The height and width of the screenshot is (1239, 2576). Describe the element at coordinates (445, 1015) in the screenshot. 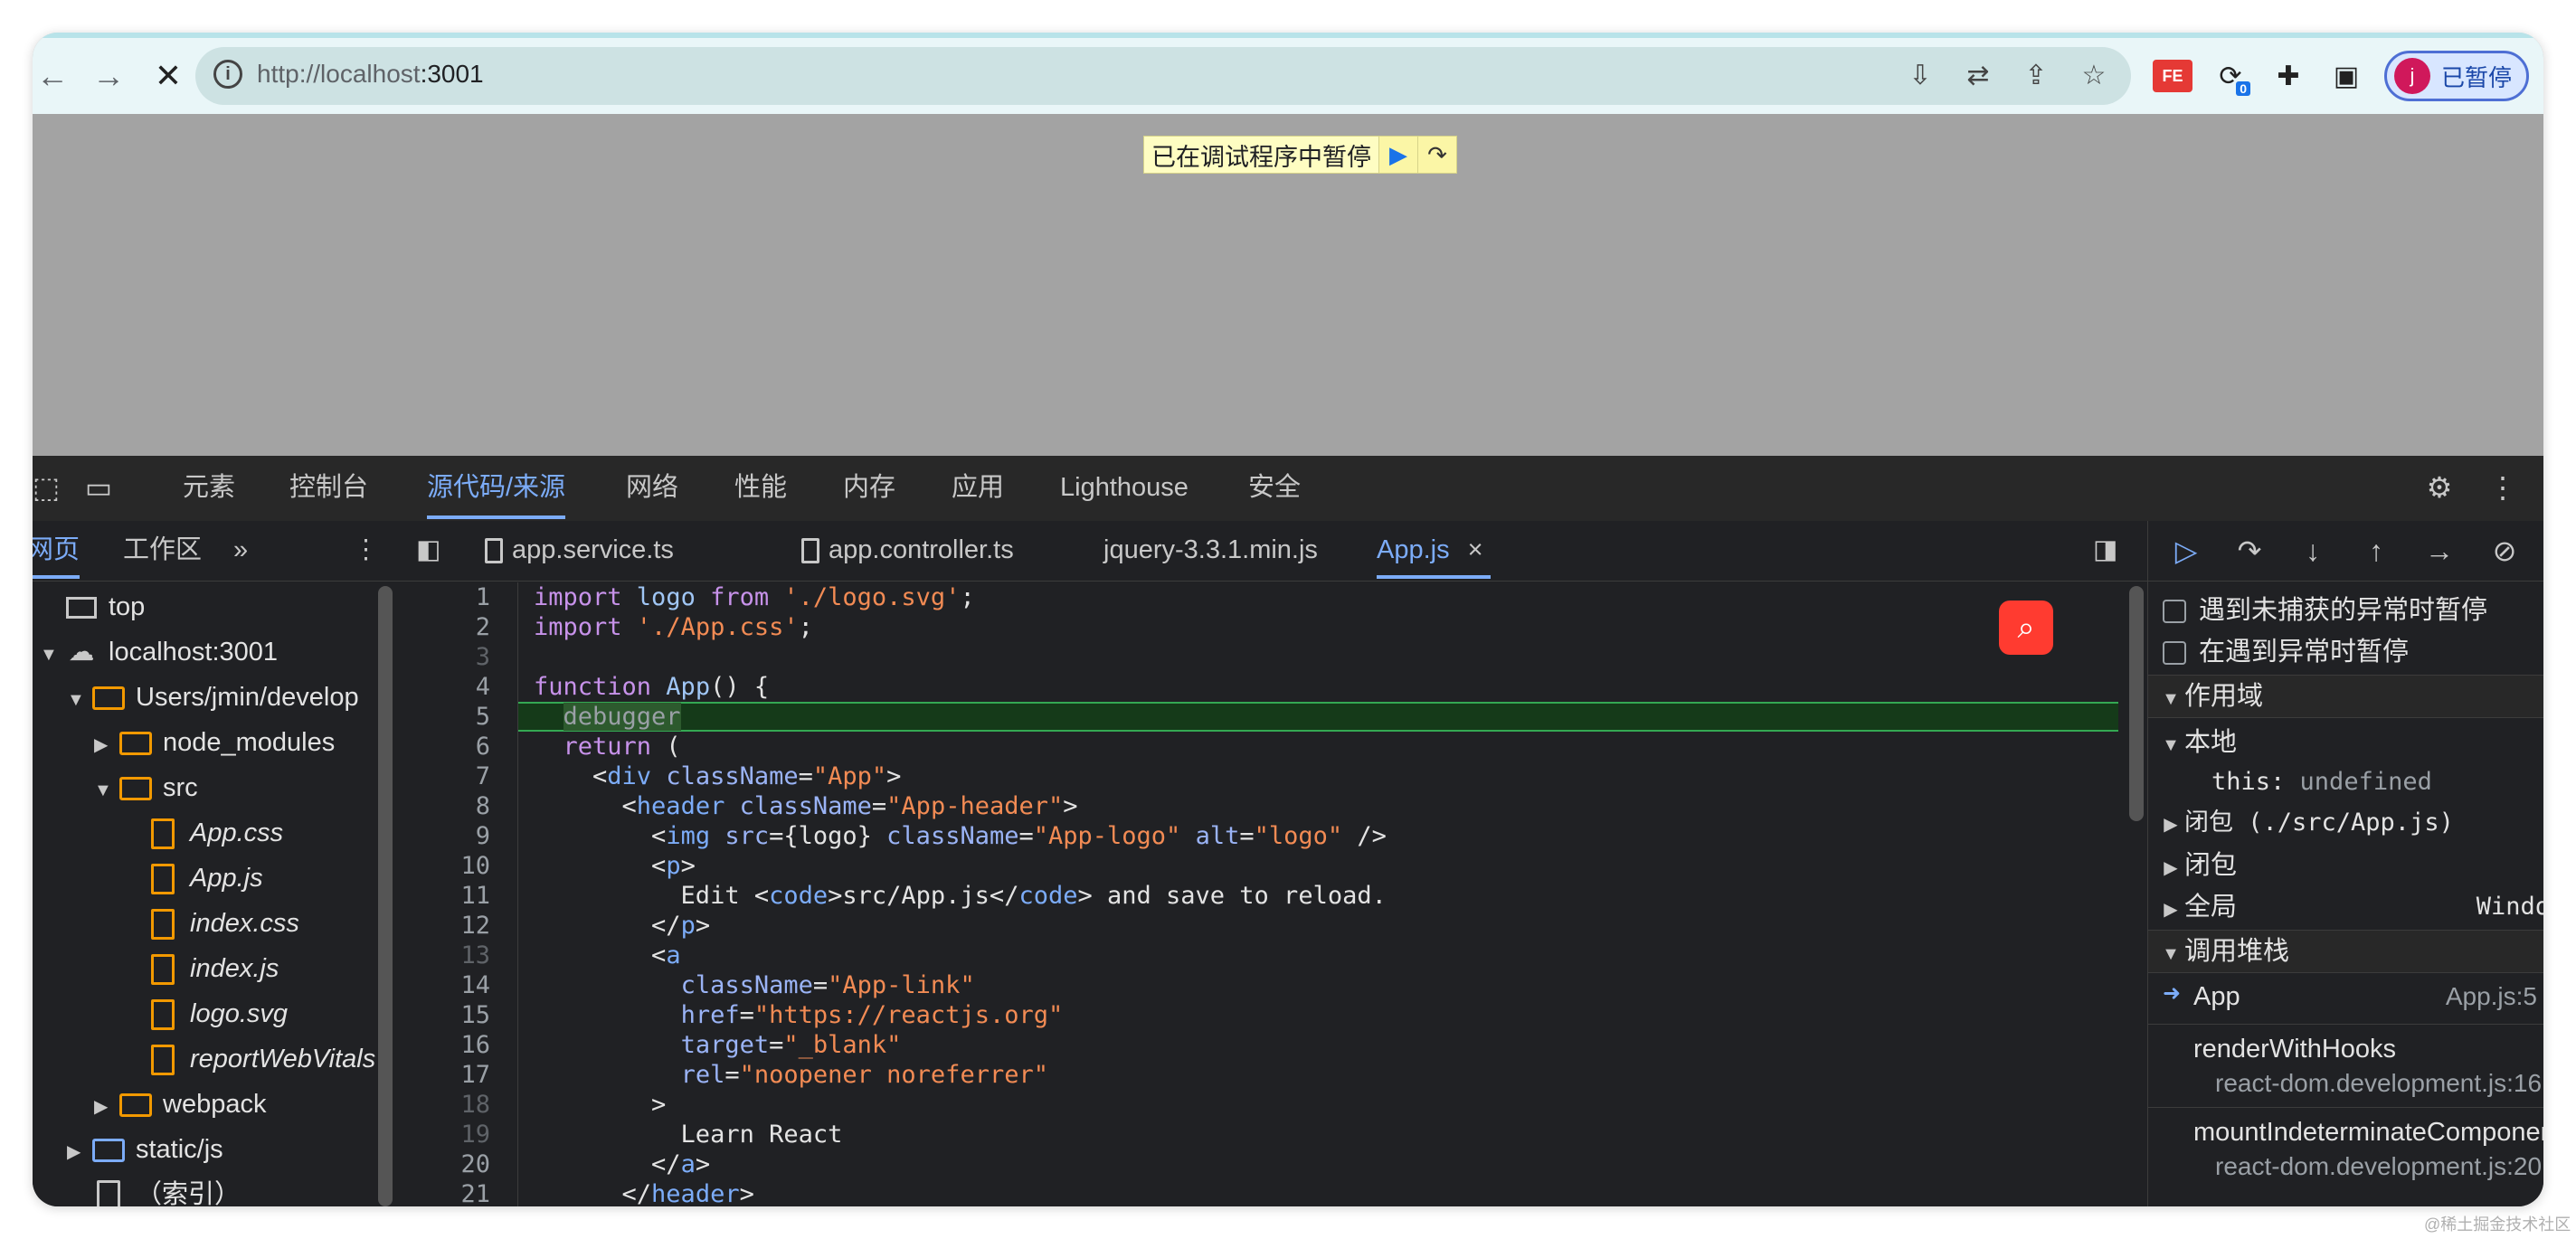

I see `line-number: 15` at that location.